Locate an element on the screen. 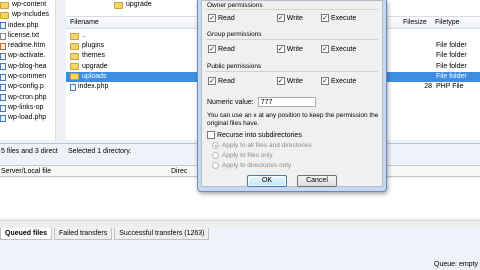 Image resolution: width=480 pixels, height=270 pixels. public-write-checkbox: ✓ Write is located at coordinates (289, 81).